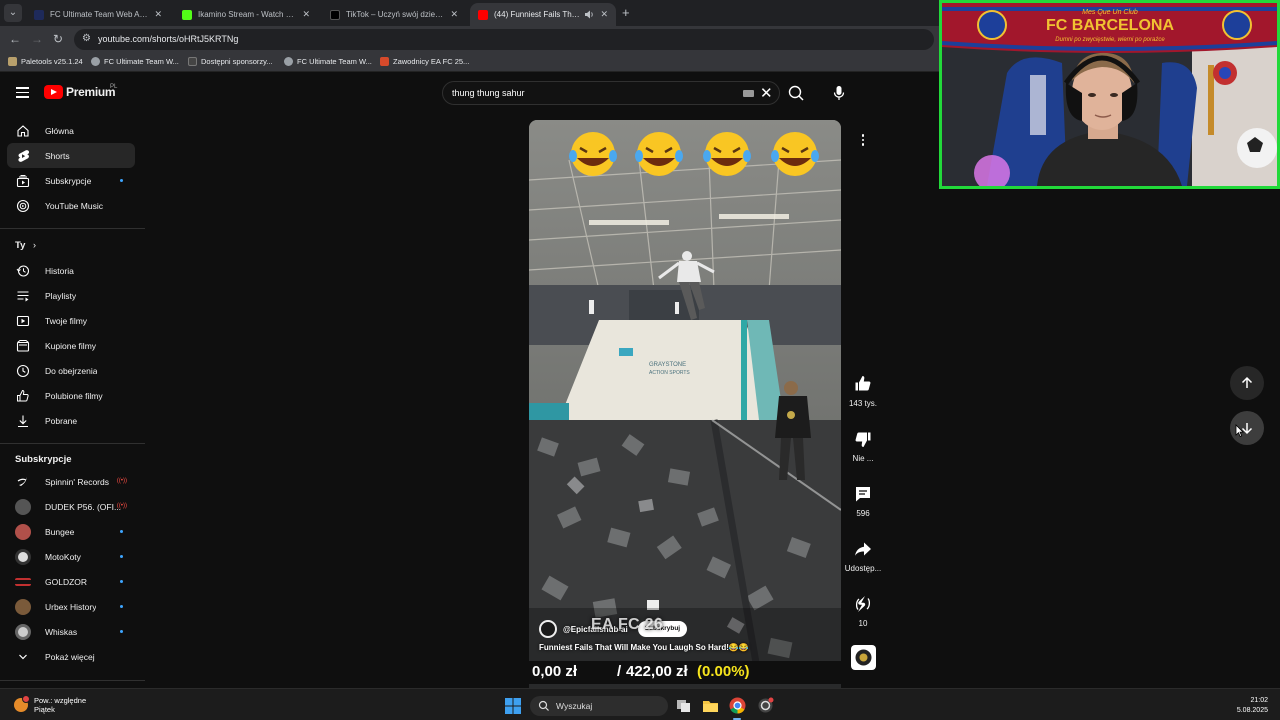 This screenshot has height=720, width=1280. Describe the element at coordinates (71, 155) in the screenshot. I see `sidebar-item-shorts: Shorts` at that location.